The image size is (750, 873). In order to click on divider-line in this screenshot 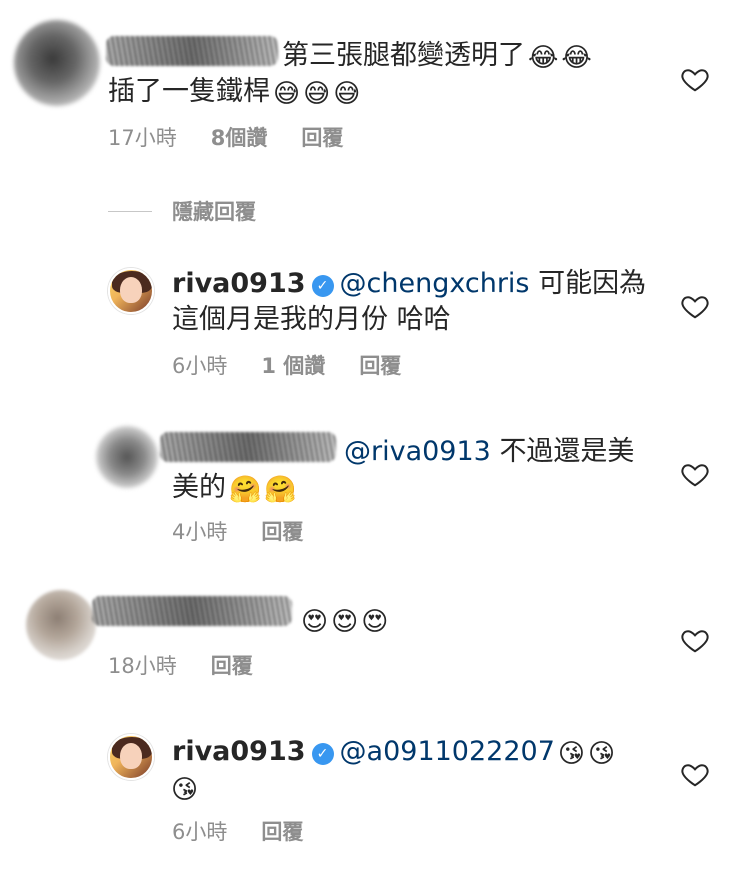, I will do `click(130, 211)`.